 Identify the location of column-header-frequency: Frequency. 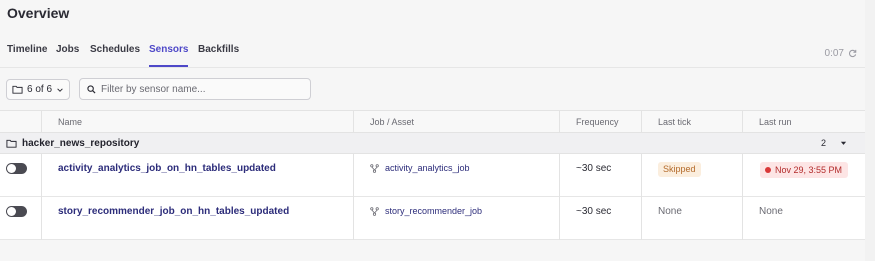
(597, 122).